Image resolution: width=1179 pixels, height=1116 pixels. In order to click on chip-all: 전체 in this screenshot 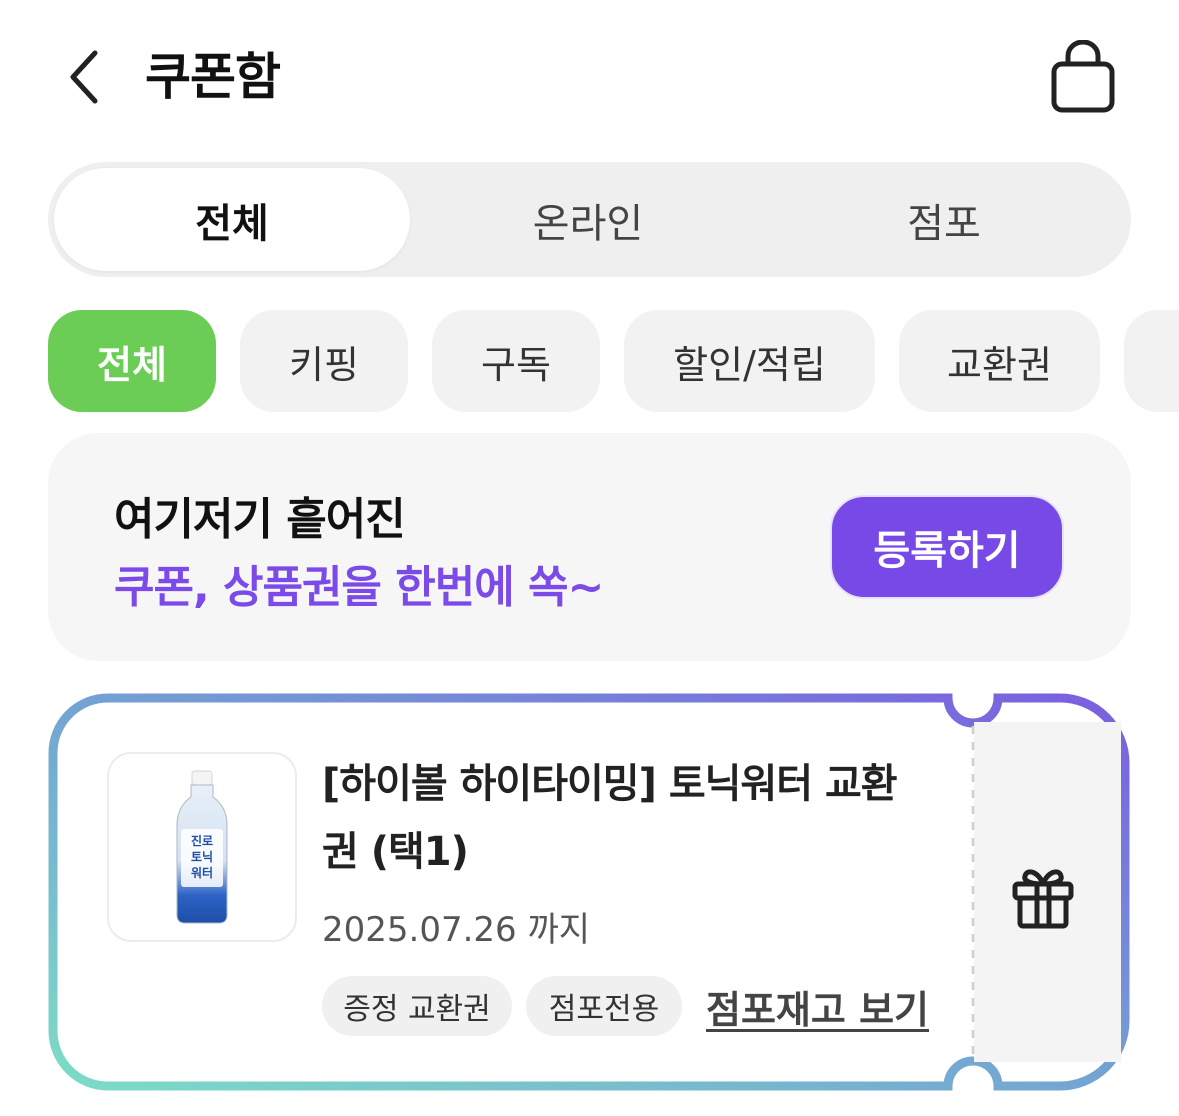, I will do `click(132, 361)`.